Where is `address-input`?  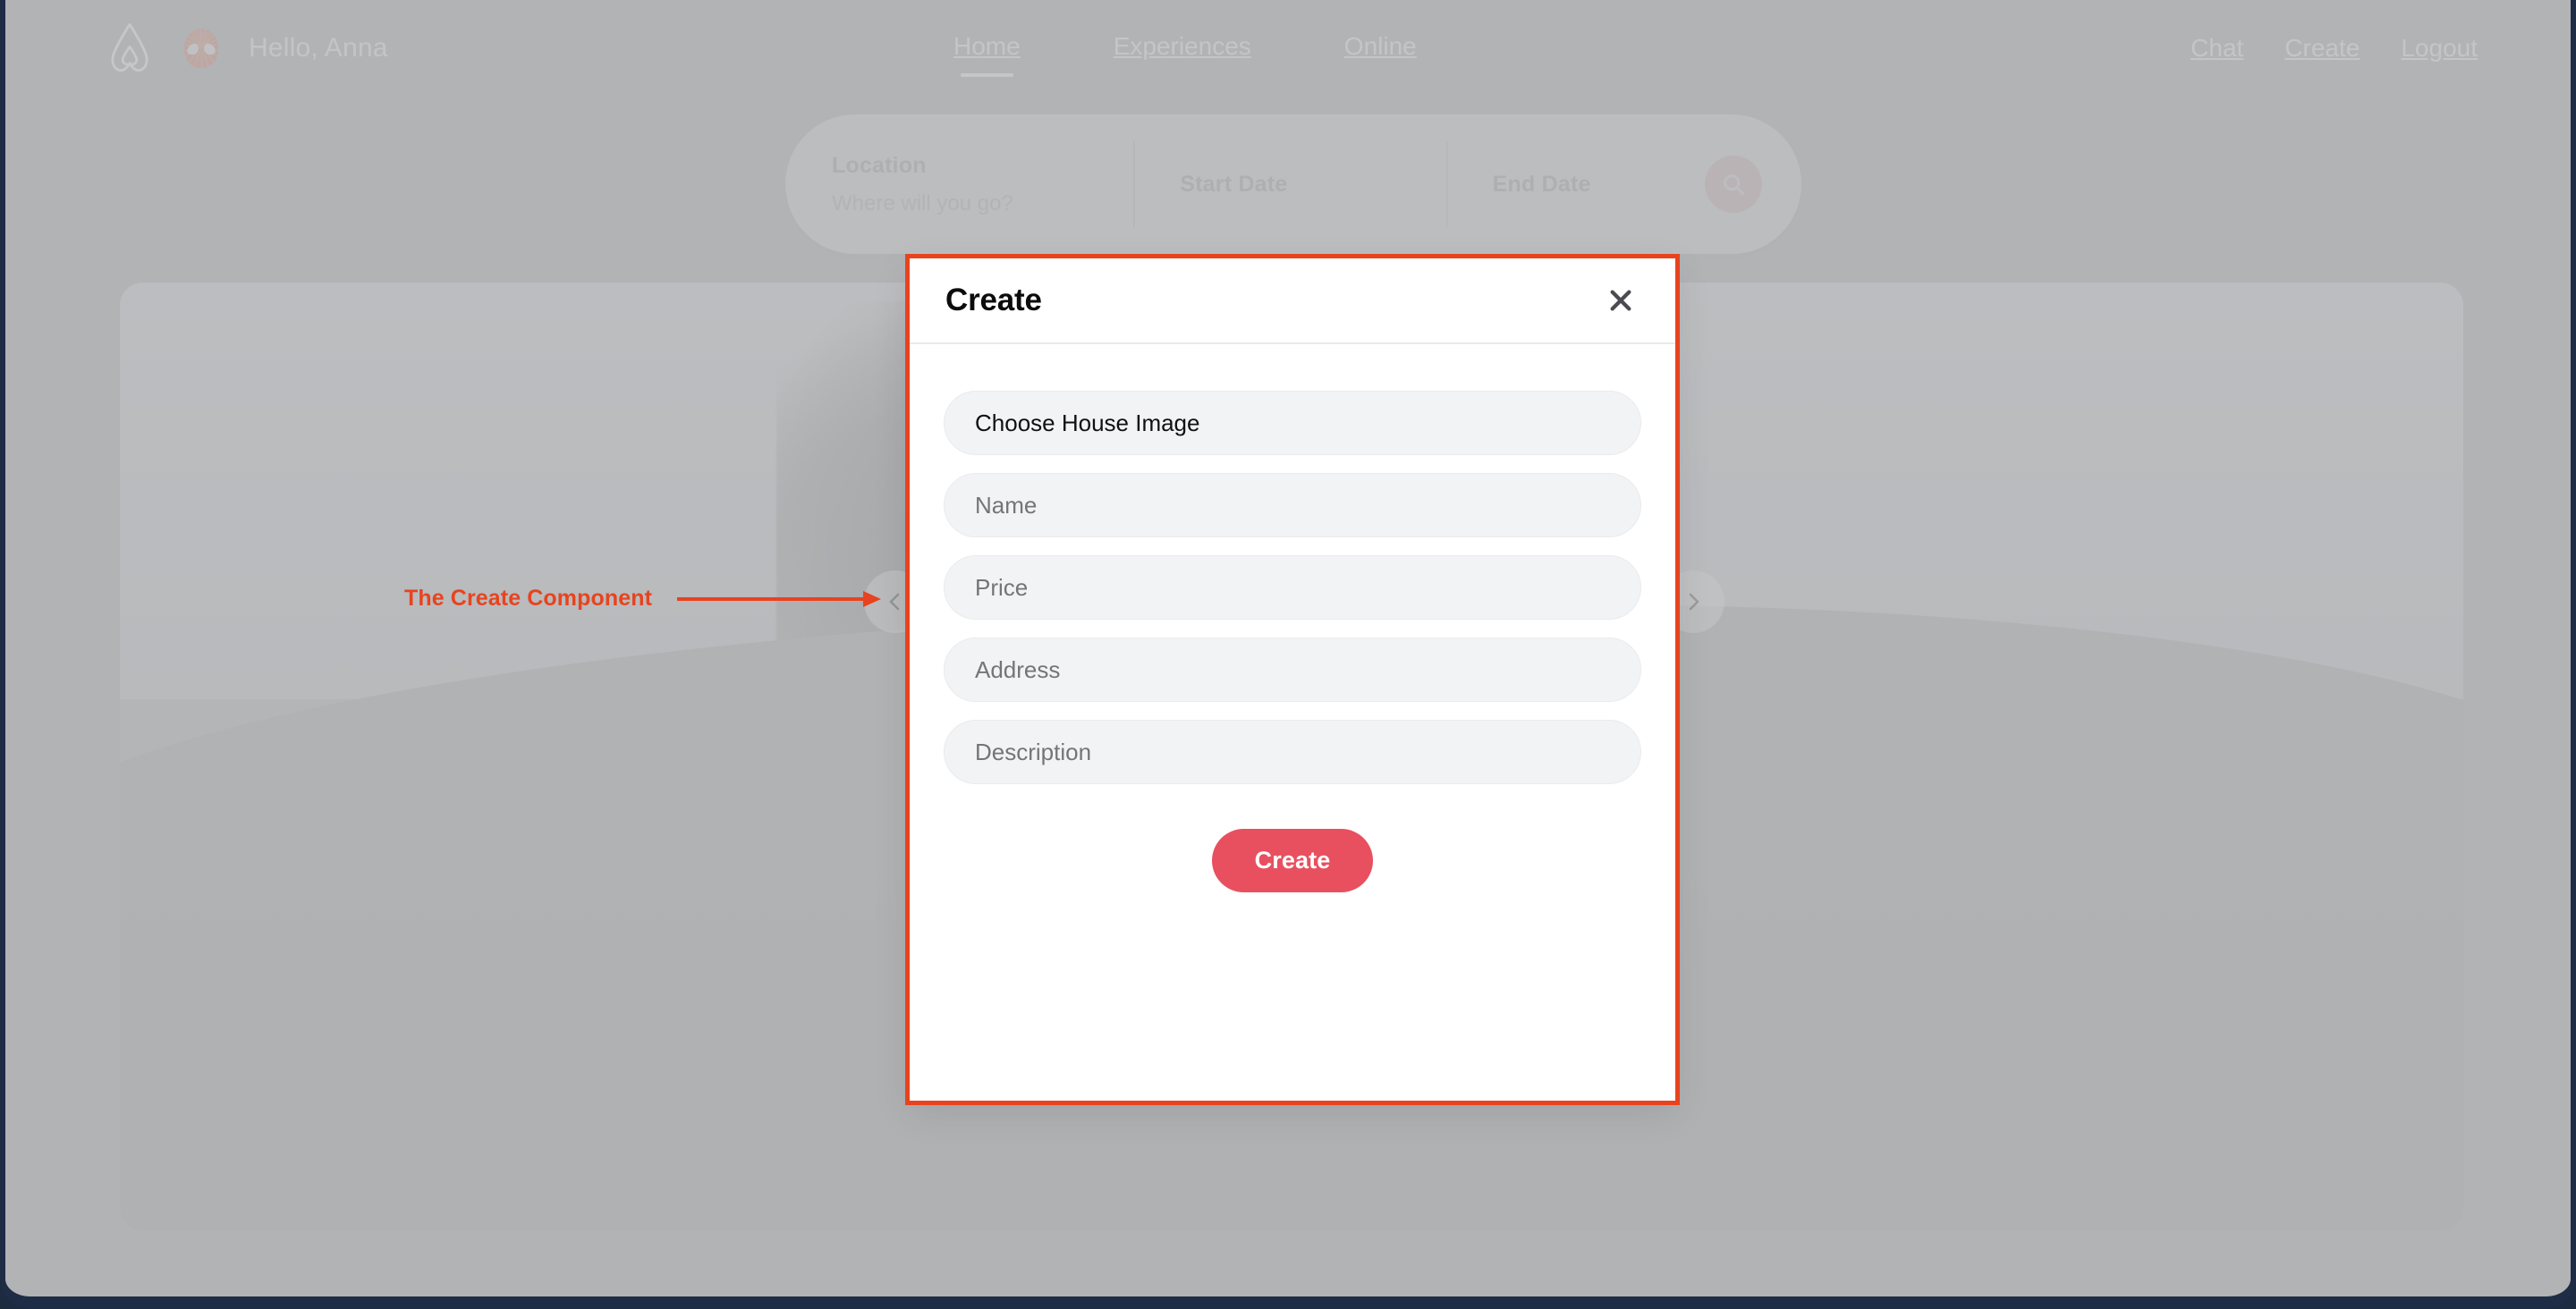 address-input is located at coordinates (1292, 670).